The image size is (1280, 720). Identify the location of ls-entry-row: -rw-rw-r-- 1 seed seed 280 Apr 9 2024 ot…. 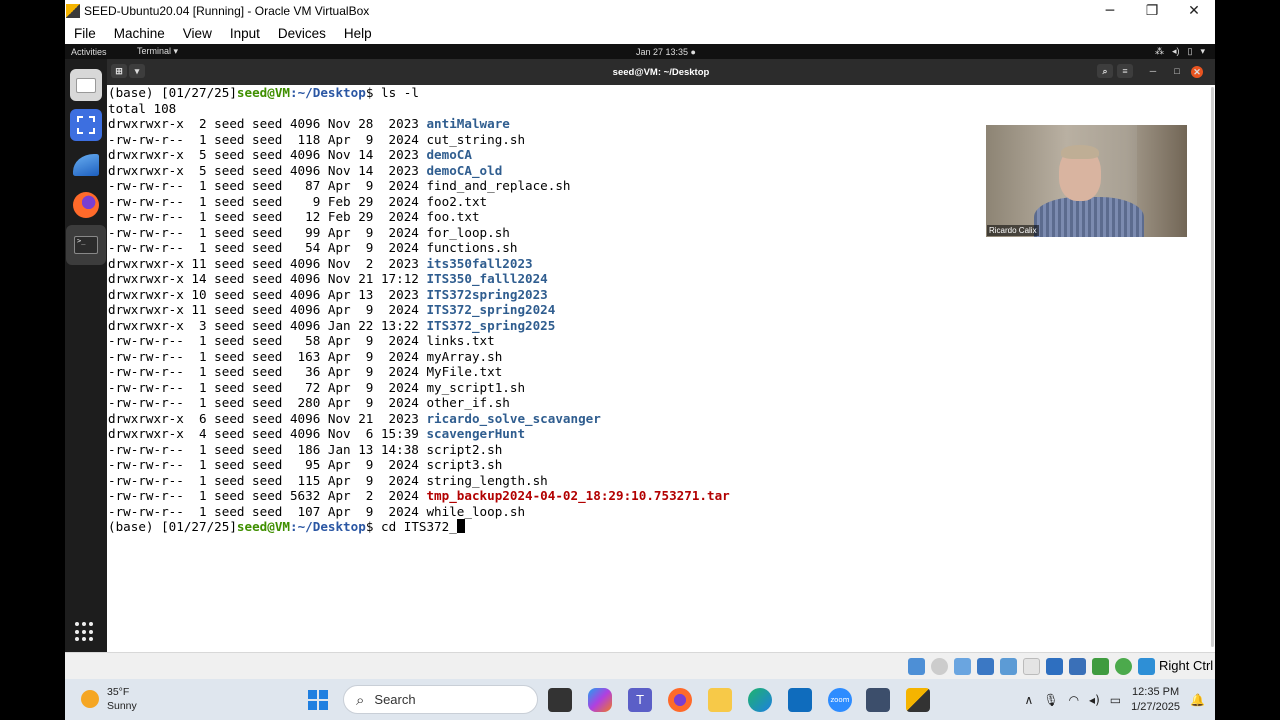
(309, 403).